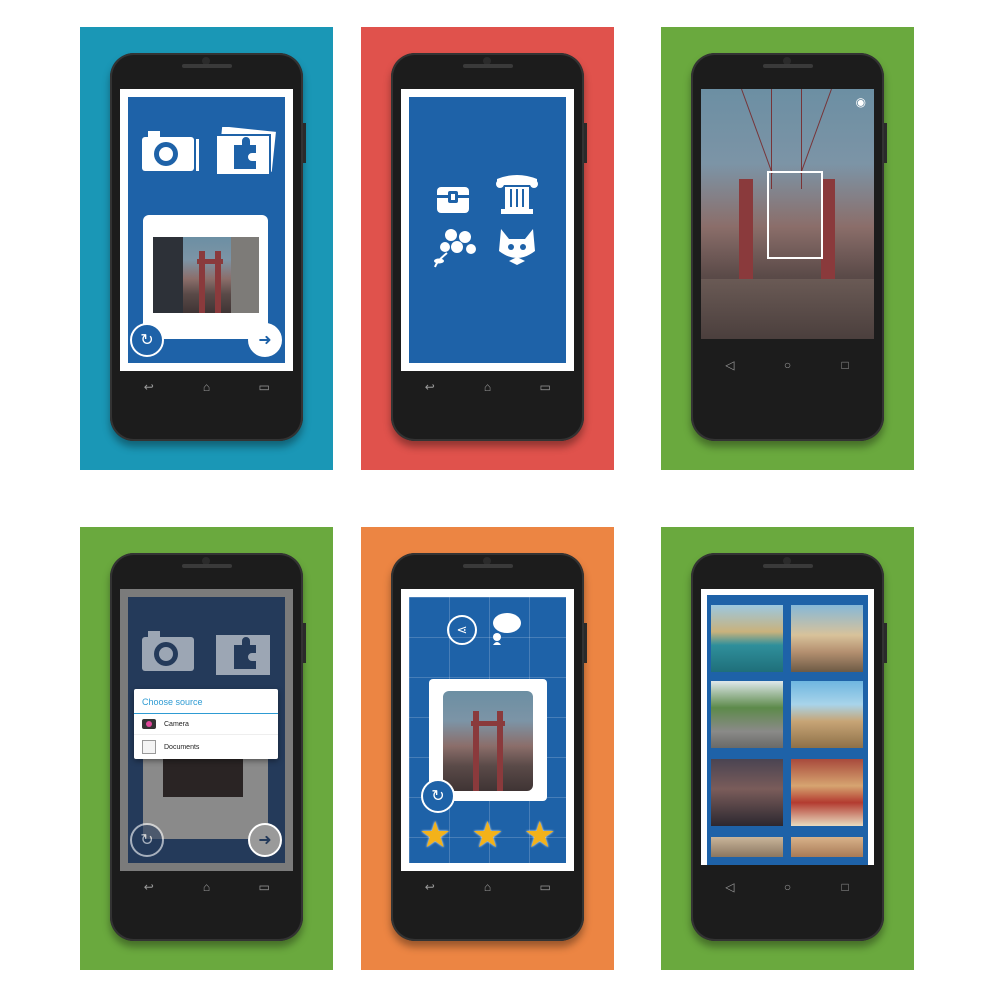  I want to click on phone: ↻ ➜ ↩ ⌂ ▭, so click(208, 247).